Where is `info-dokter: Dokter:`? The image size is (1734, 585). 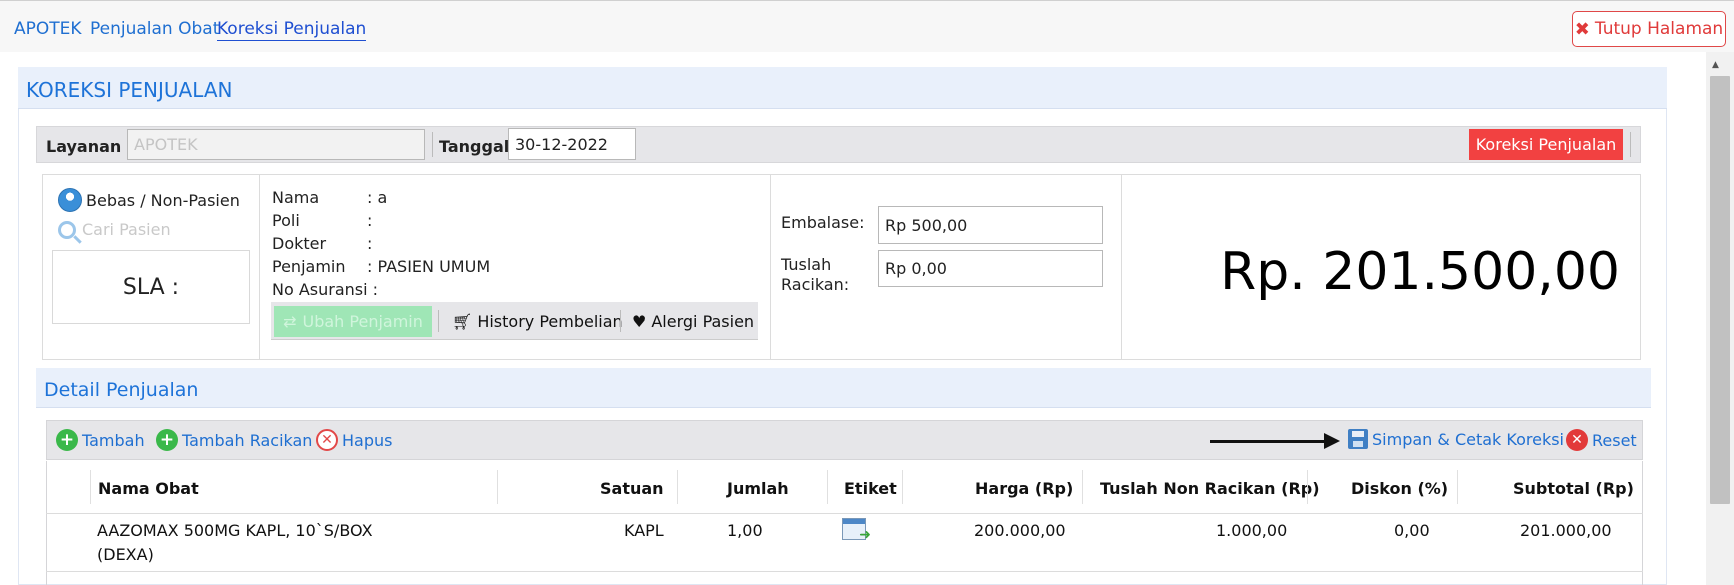
info-dokter: Dokter: is located at coordinates (322, 243).